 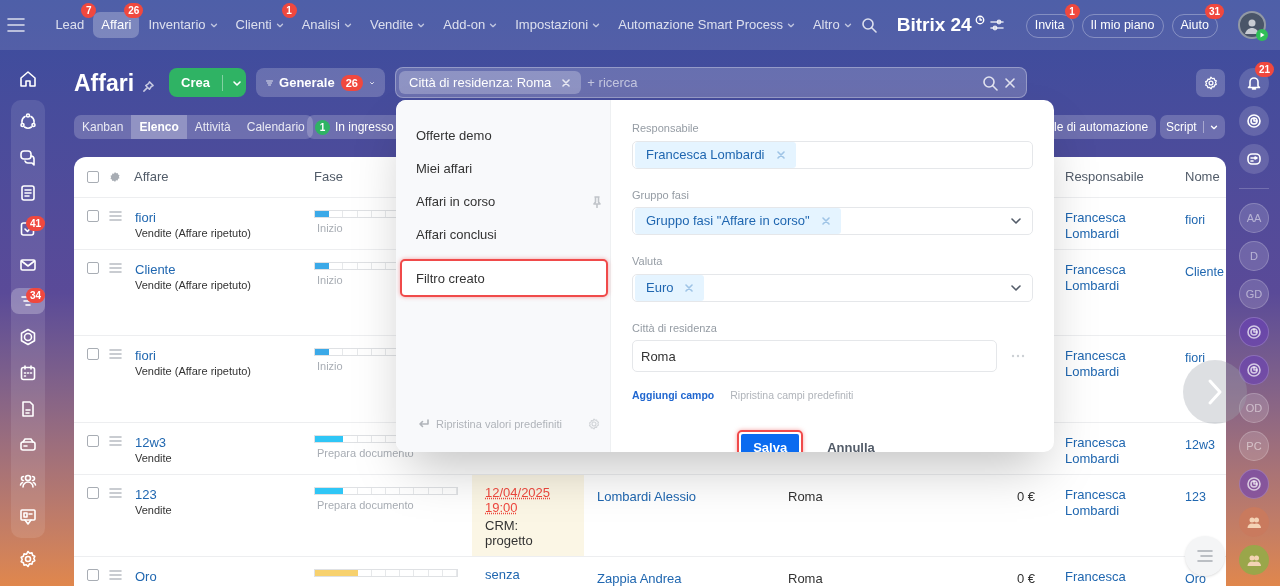 What do you see at coordinates (424, 423) in the screenshot?
I see `return-icon` at bounding box center [424, 423].